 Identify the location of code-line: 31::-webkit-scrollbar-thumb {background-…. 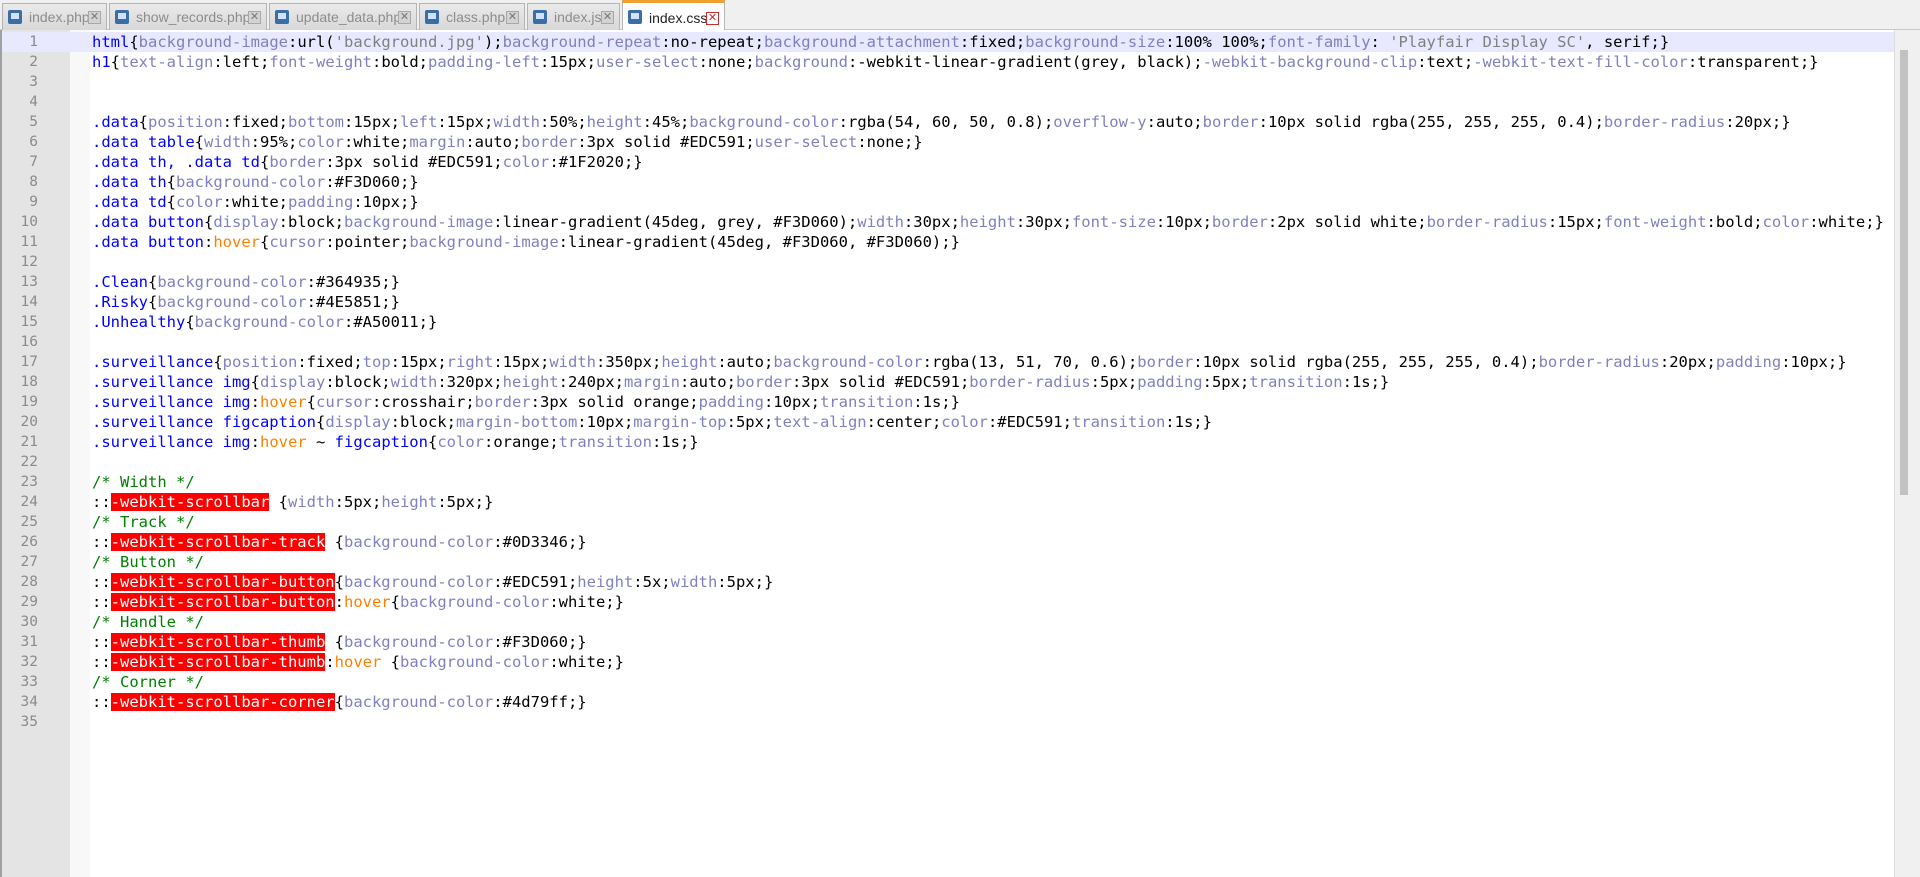
(949, 642).